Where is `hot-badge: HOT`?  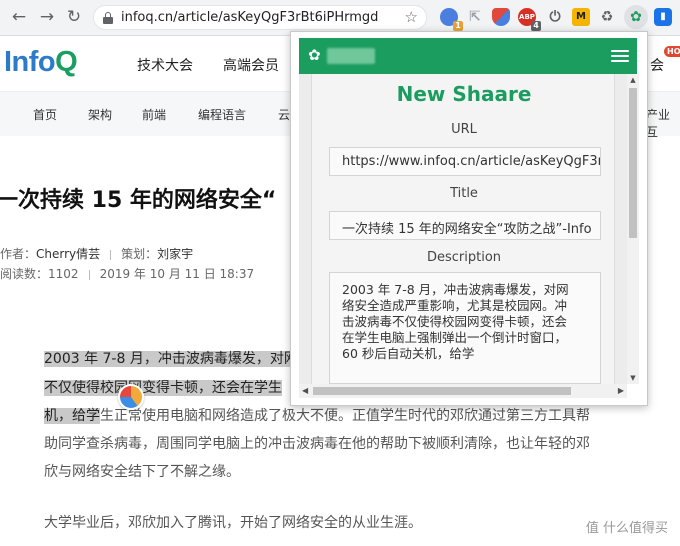 hot-badge: HOT is located at coordinates (672, 51).